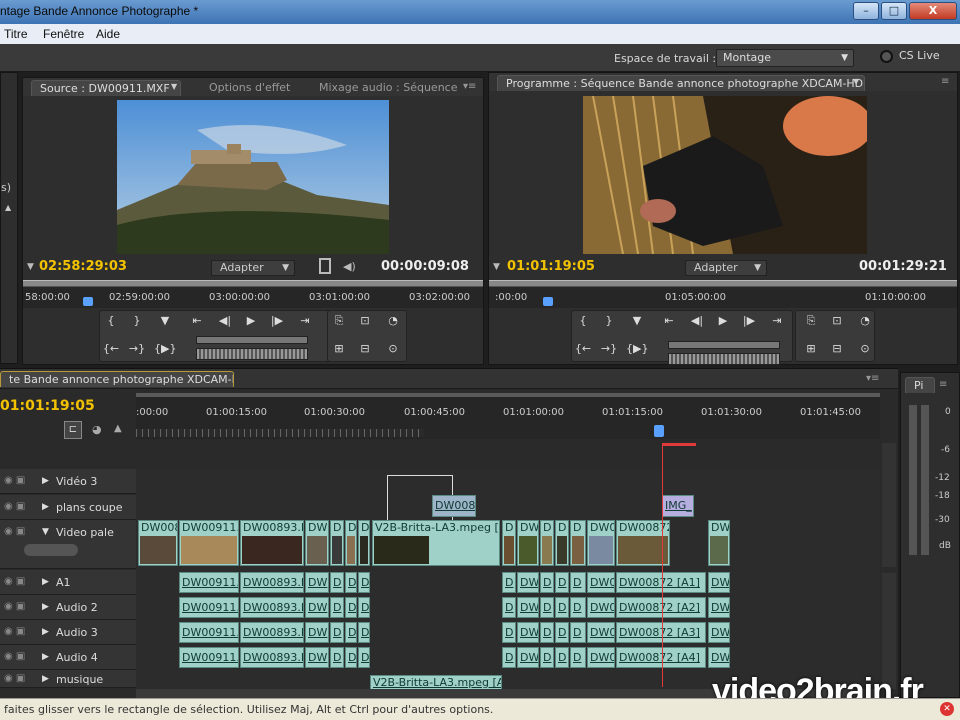  I want to click on clip: V2B-Britta-LA3.mpeg [V], so click(436, 543).